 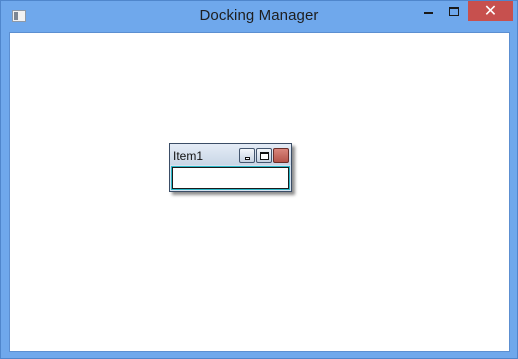 What do you see at coordinates (281, 155) in the screenshot?
I see `pane-close-button` at bounding box center [281, 155].